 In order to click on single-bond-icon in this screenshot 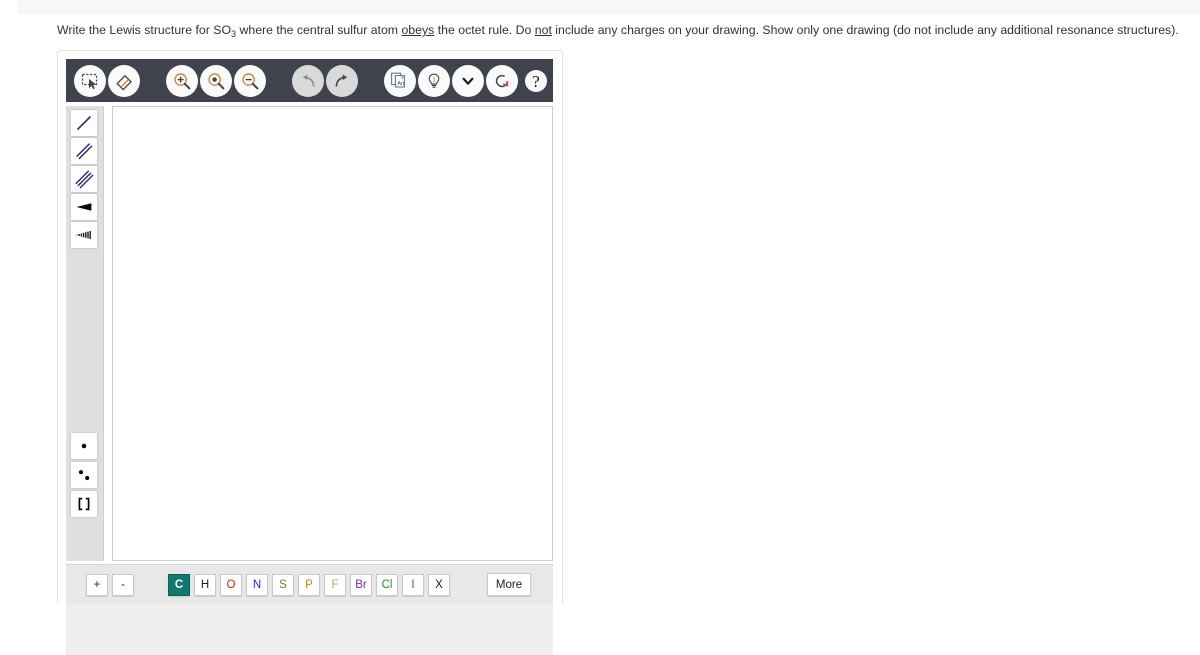, I will do `click(84, 123)`.